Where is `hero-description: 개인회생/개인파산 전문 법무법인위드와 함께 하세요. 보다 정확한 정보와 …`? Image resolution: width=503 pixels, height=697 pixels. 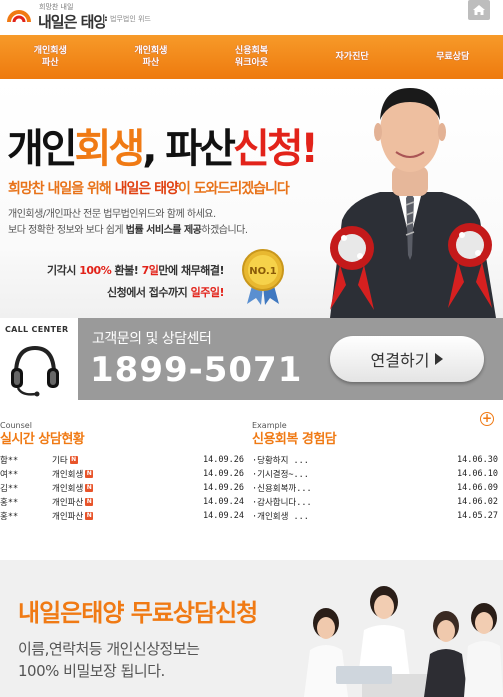 hero-description: 개인회생/개인파산 전문 법무법인위드와 함께 하세요. 보다 정확한 정보와 … is located at coordinates (128, 223).